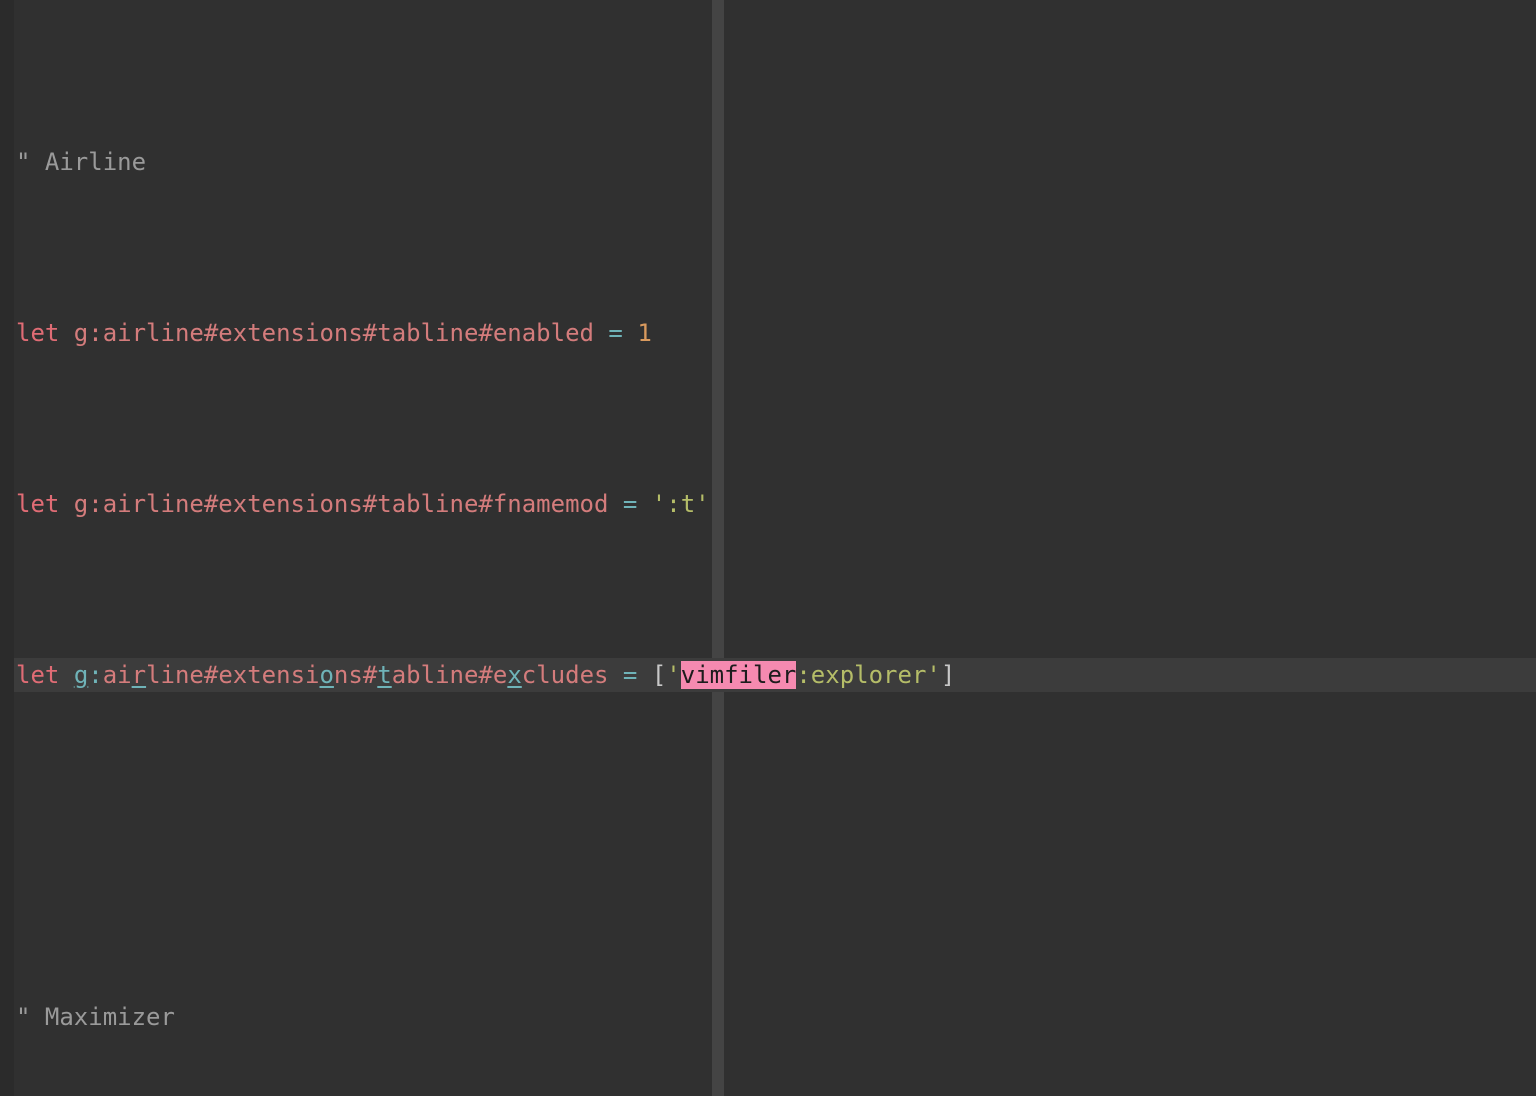 The width and height of the screenshot is (1536, 1096). I want to click on colon: :, so click(95, 674).